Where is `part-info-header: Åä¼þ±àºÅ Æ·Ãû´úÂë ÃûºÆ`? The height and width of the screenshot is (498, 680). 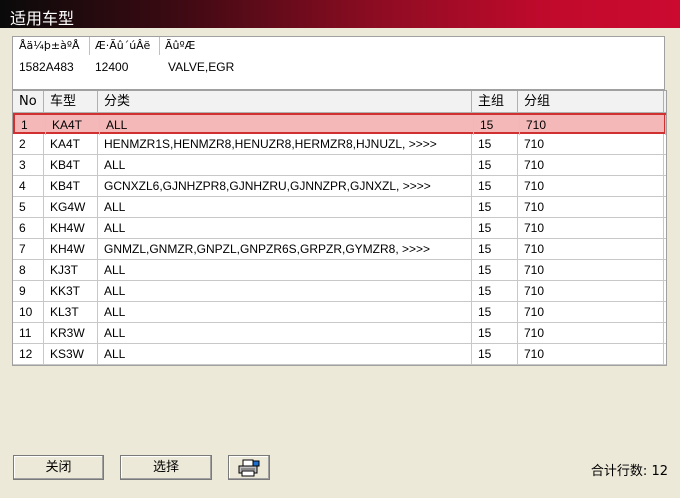
part-info-header: Åä¼þ±àºÅ Æ·Ãû´úÂë ÃûºÆ is located at coordinates (338, 46).